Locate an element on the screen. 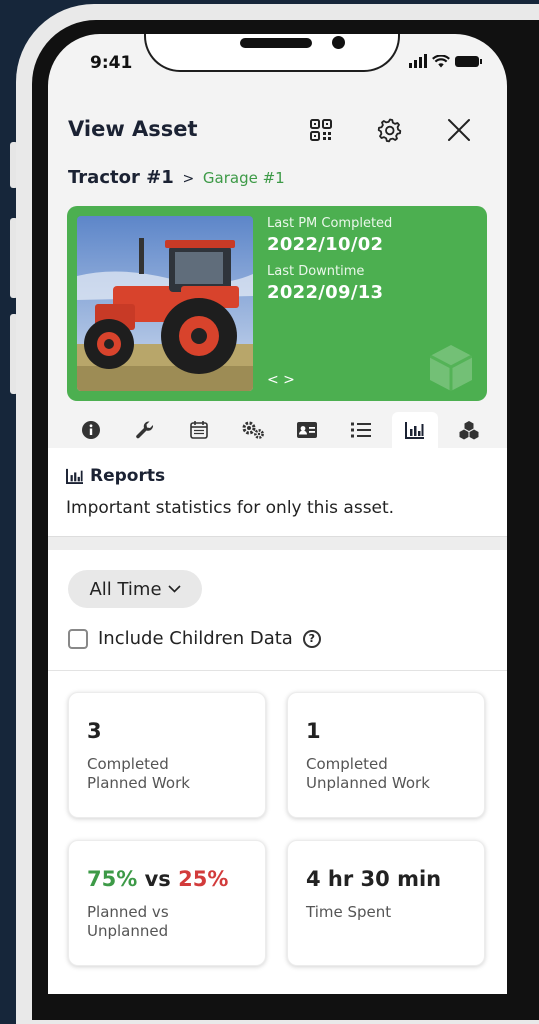  tab-list is located at coordinates (361, 430).